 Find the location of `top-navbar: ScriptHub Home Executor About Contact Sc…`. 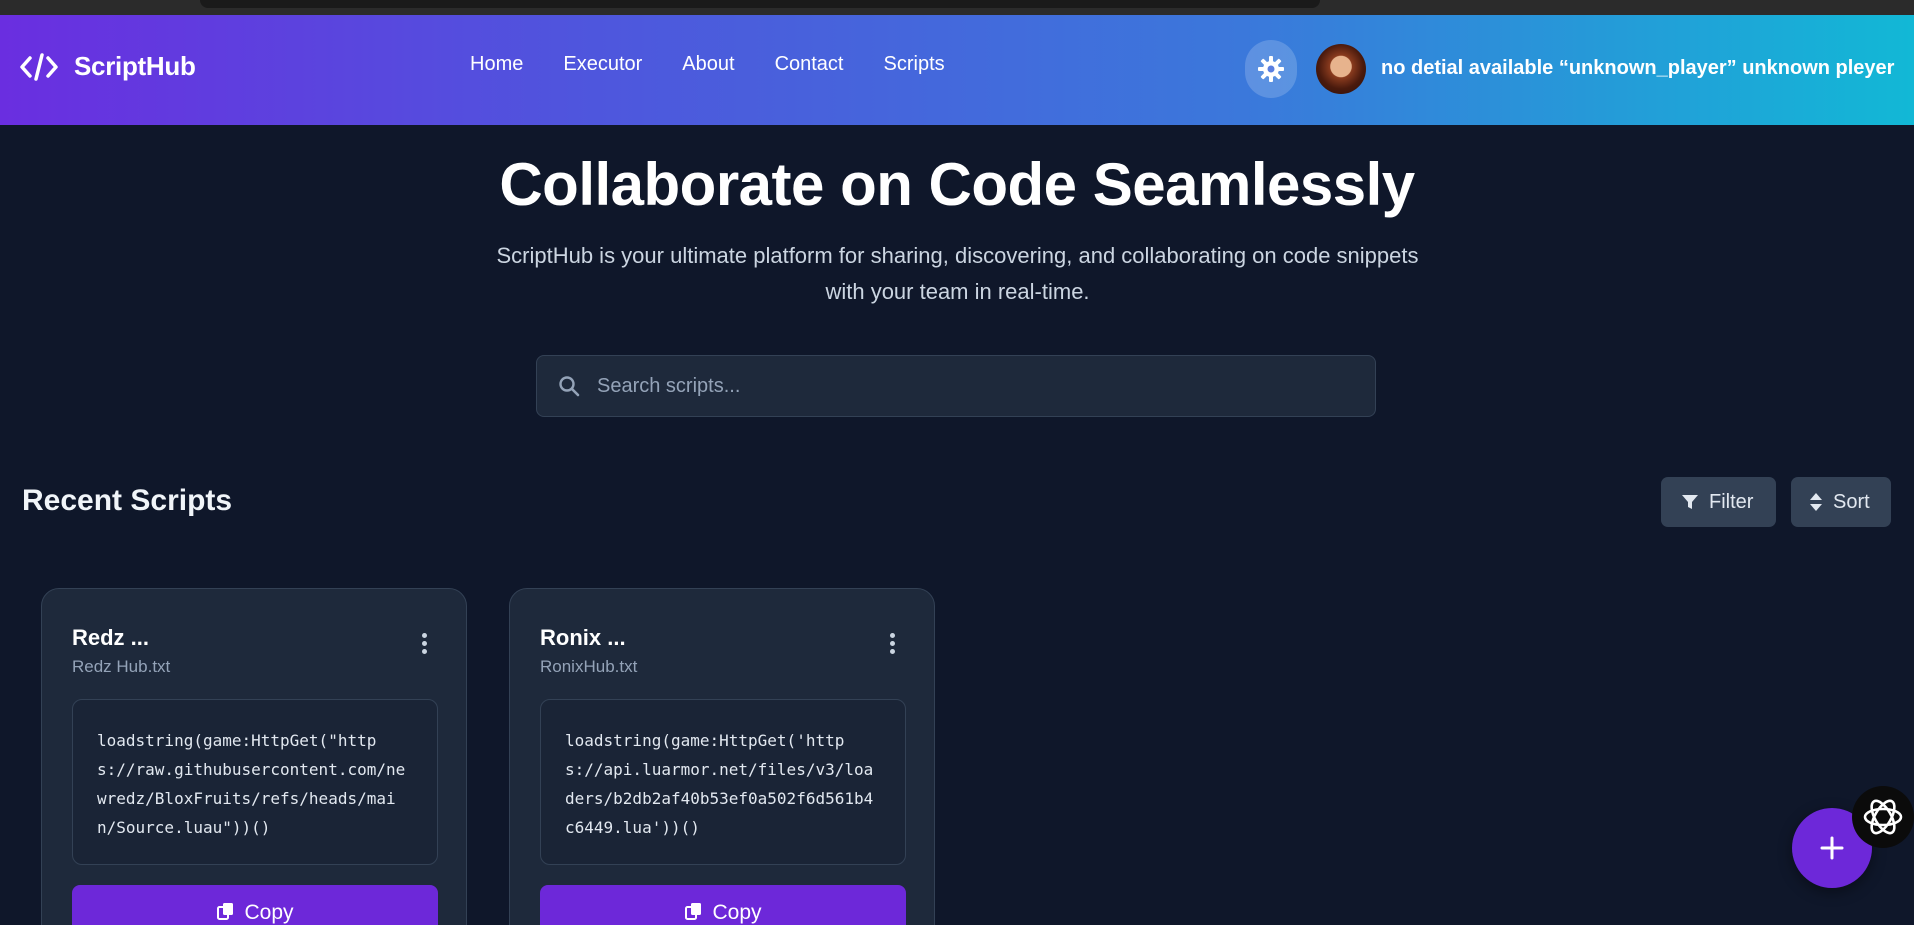

top-navbar: ScriptHub Home Executor About Contact Sc… is located at coordinates (957, 70).